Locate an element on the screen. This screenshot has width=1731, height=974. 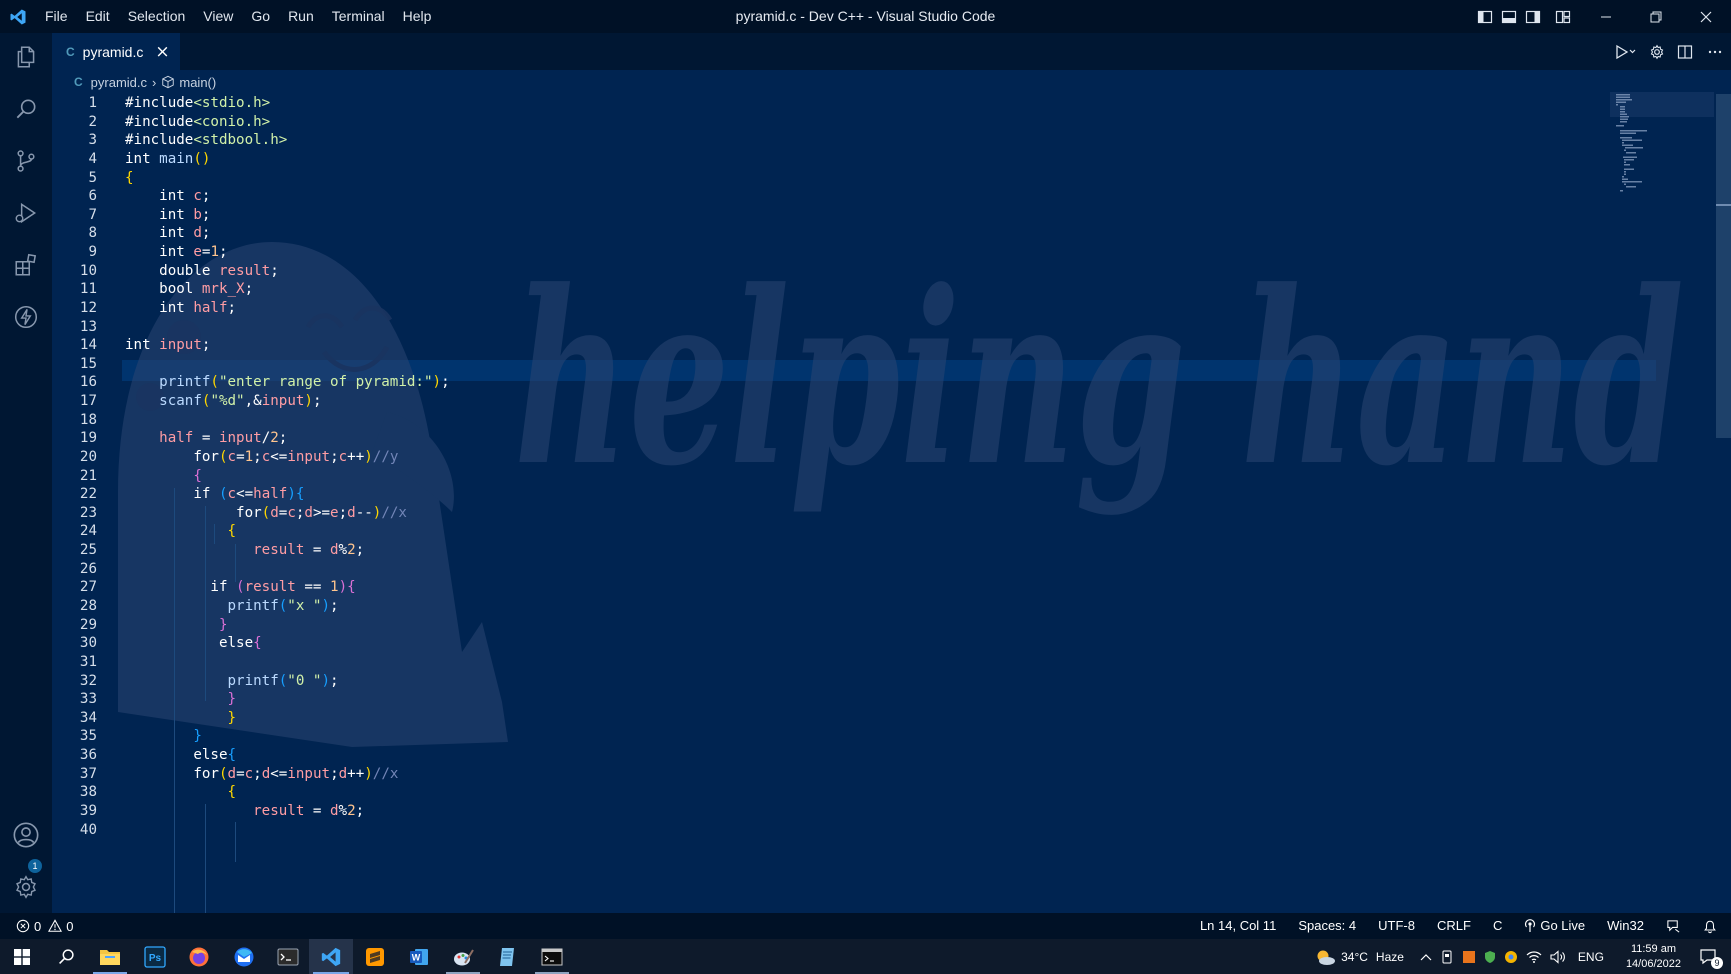
explorer-icon is located at coordinates (26, 57).